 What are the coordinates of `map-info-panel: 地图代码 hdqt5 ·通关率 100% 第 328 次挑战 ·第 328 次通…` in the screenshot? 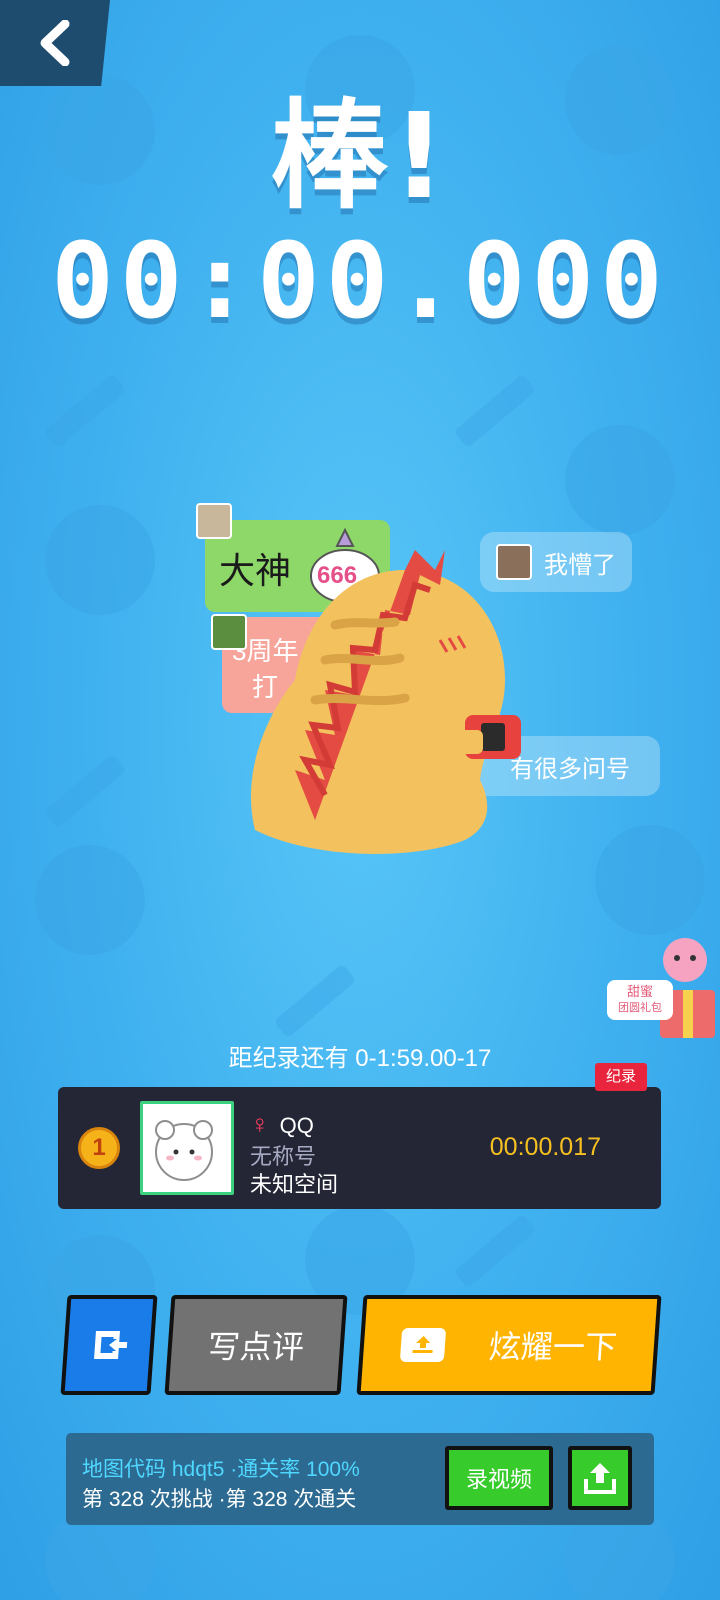 It's located at (360, 1479).